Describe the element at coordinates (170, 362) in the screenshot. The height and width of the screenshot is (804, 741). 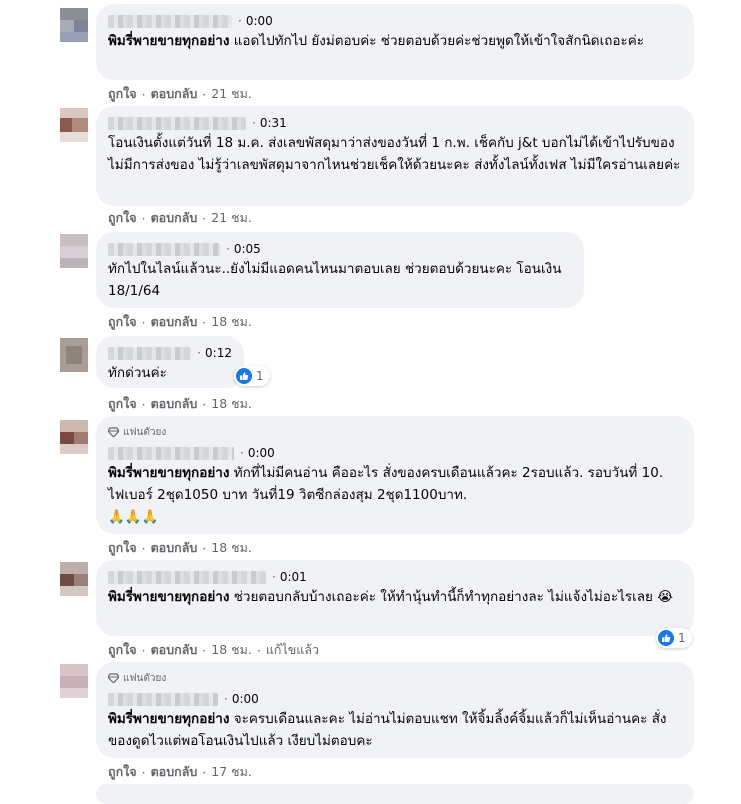
I see `comment-bubble: · 0:12 ทักด่วนค่ะ` at that location.